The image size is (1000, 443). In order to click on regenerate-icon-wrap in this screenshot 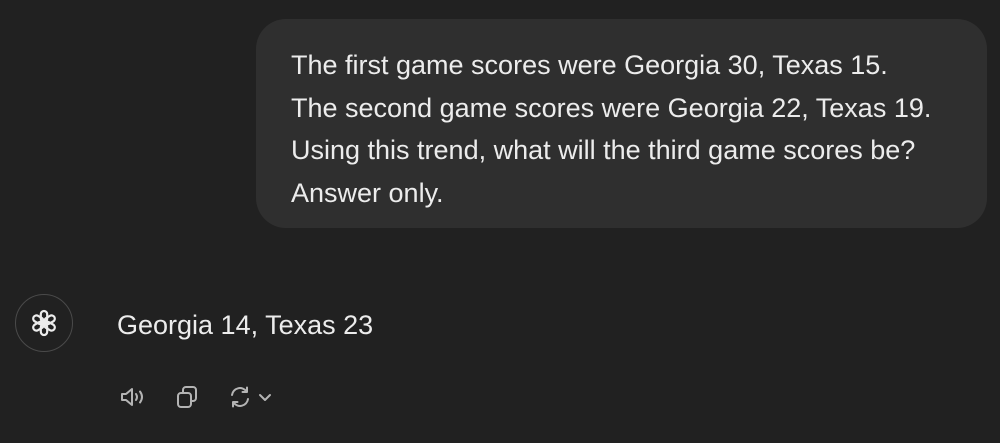, I will do `click(240, 397)`.